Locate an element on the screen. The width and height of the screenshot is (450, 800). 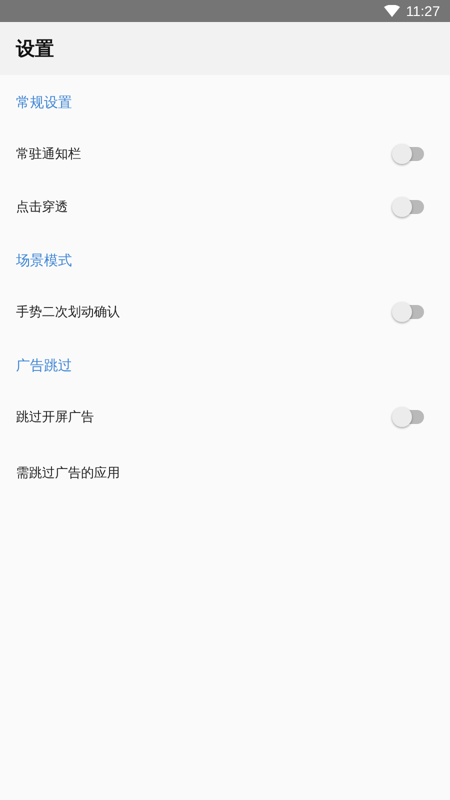
setting-label: 常驻通知栏 is located at coordinates (48, 154).